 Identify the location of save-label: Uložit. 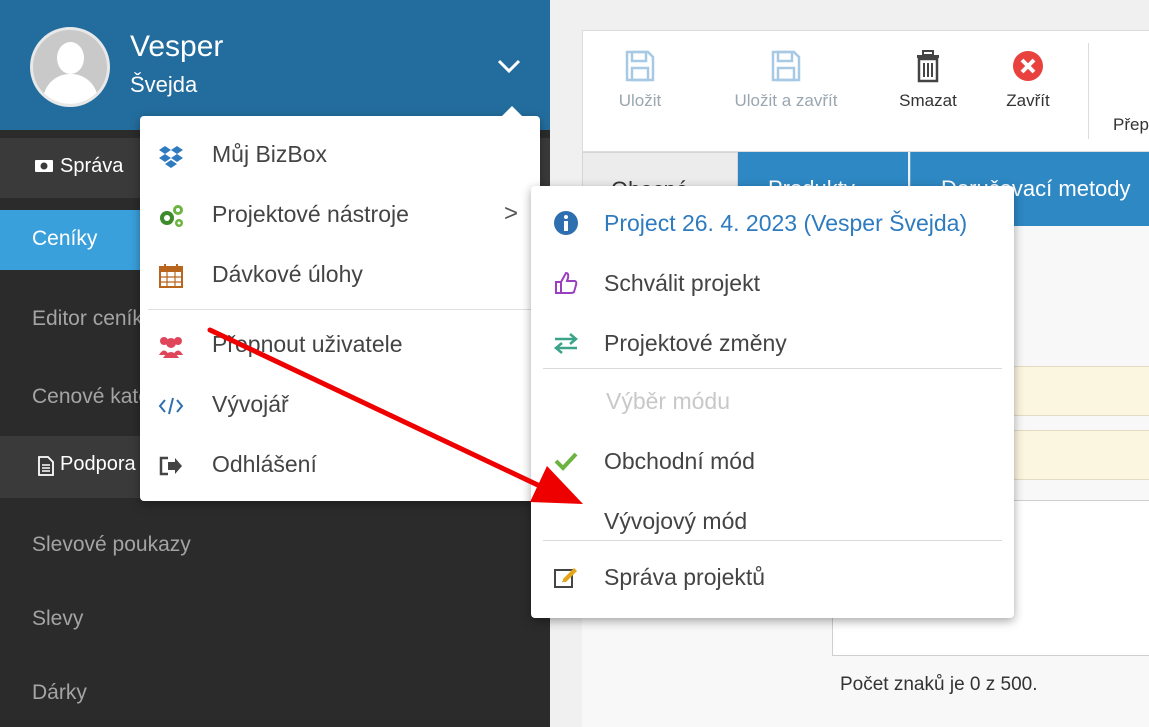
(640, 100).